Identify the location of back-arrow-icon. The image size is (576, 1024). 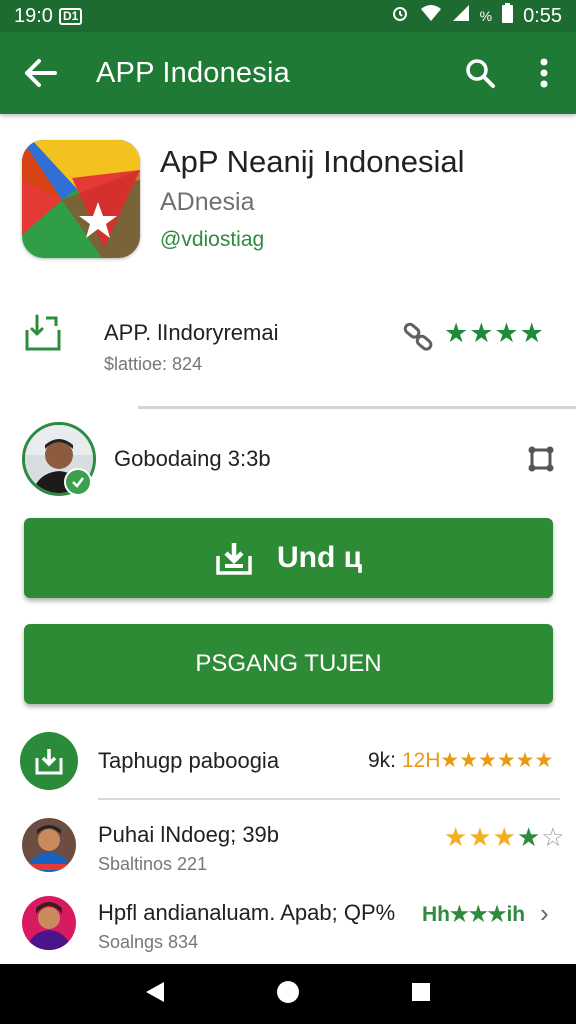
(41, 73).